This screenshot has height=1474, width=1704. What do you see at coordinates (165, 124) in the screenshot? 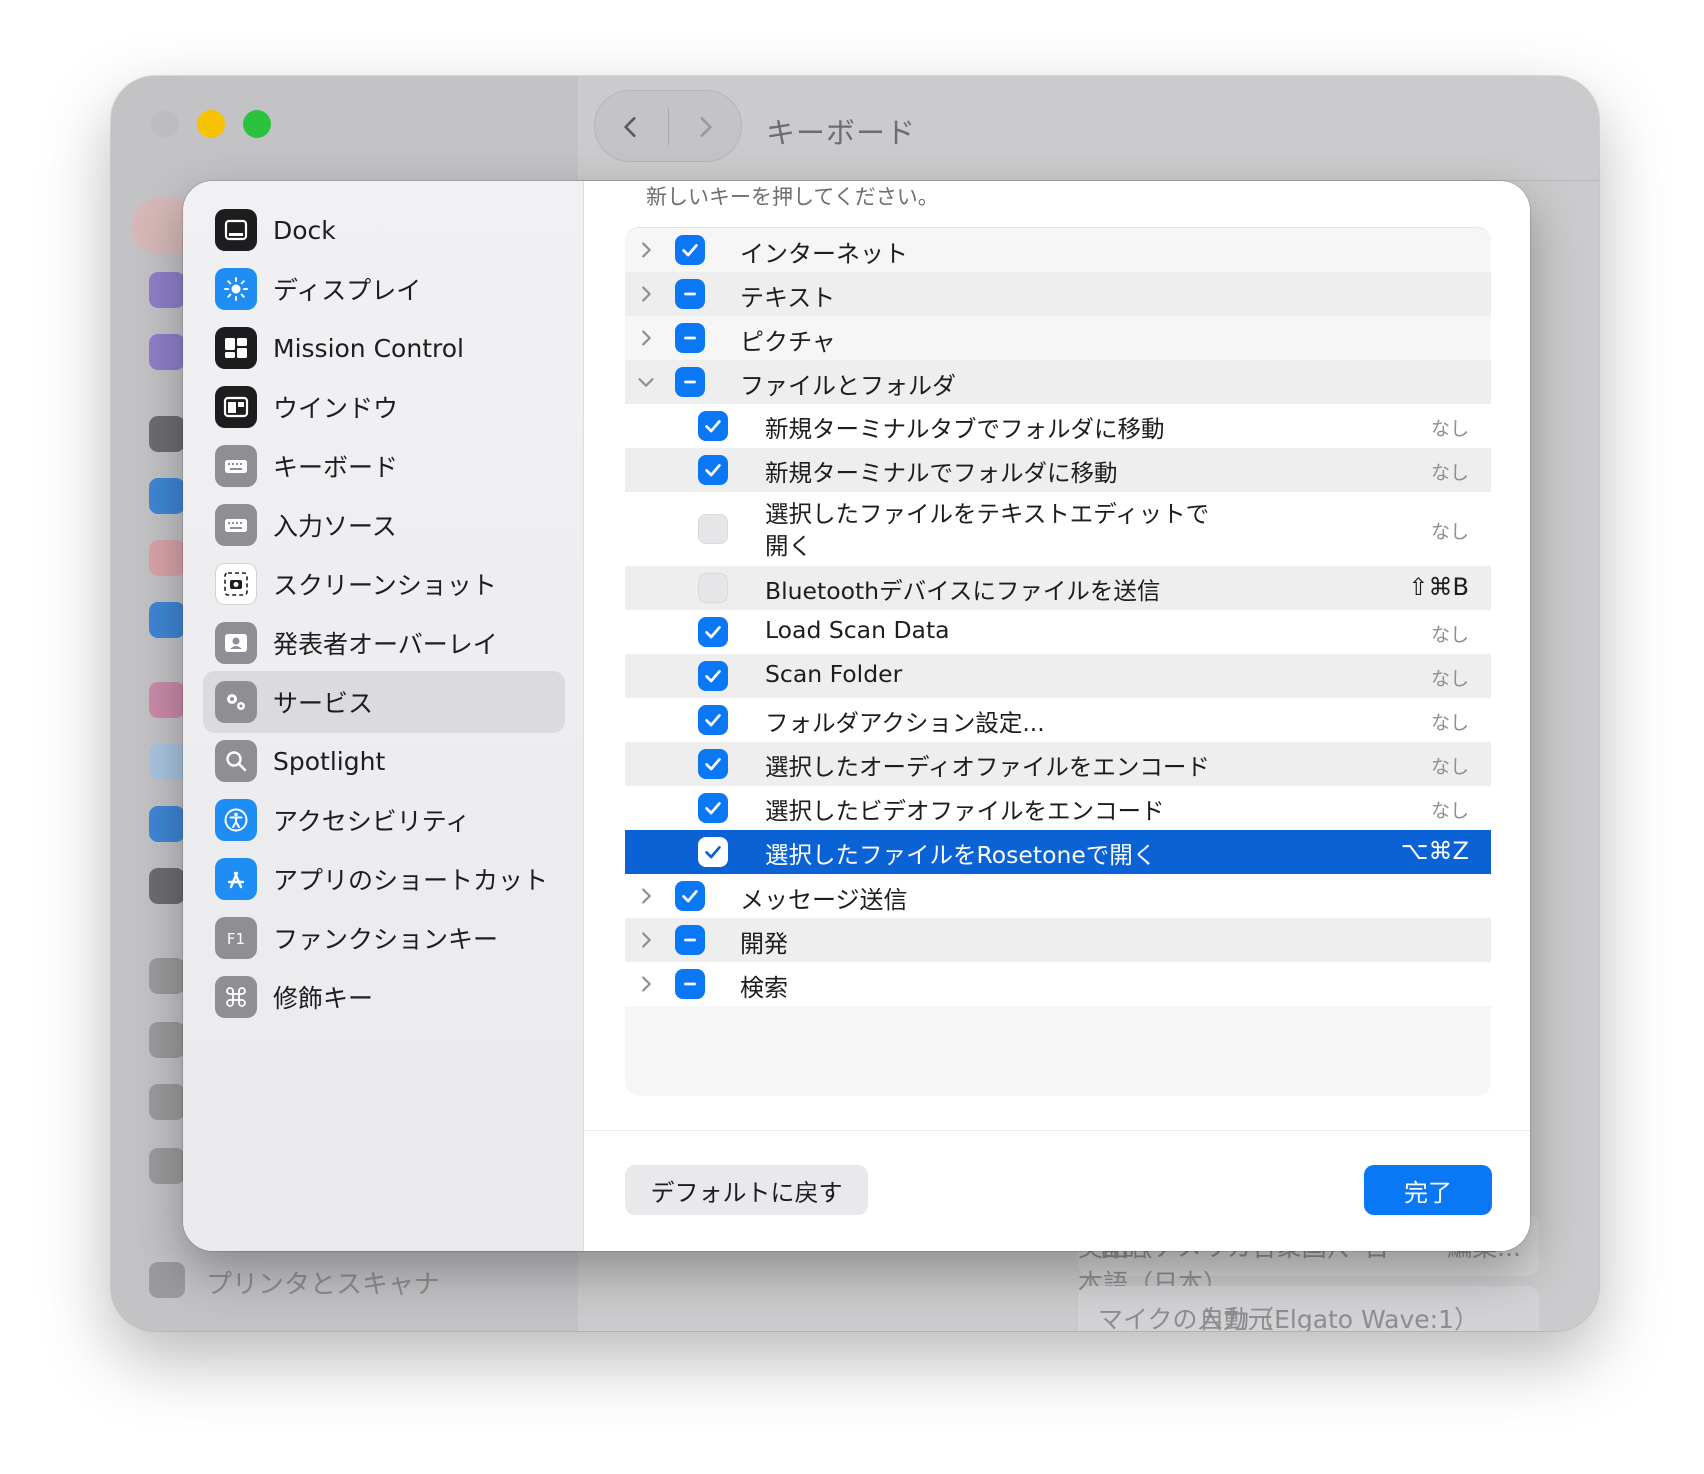
I see `close-window-button` at bounding box center [165, 124].